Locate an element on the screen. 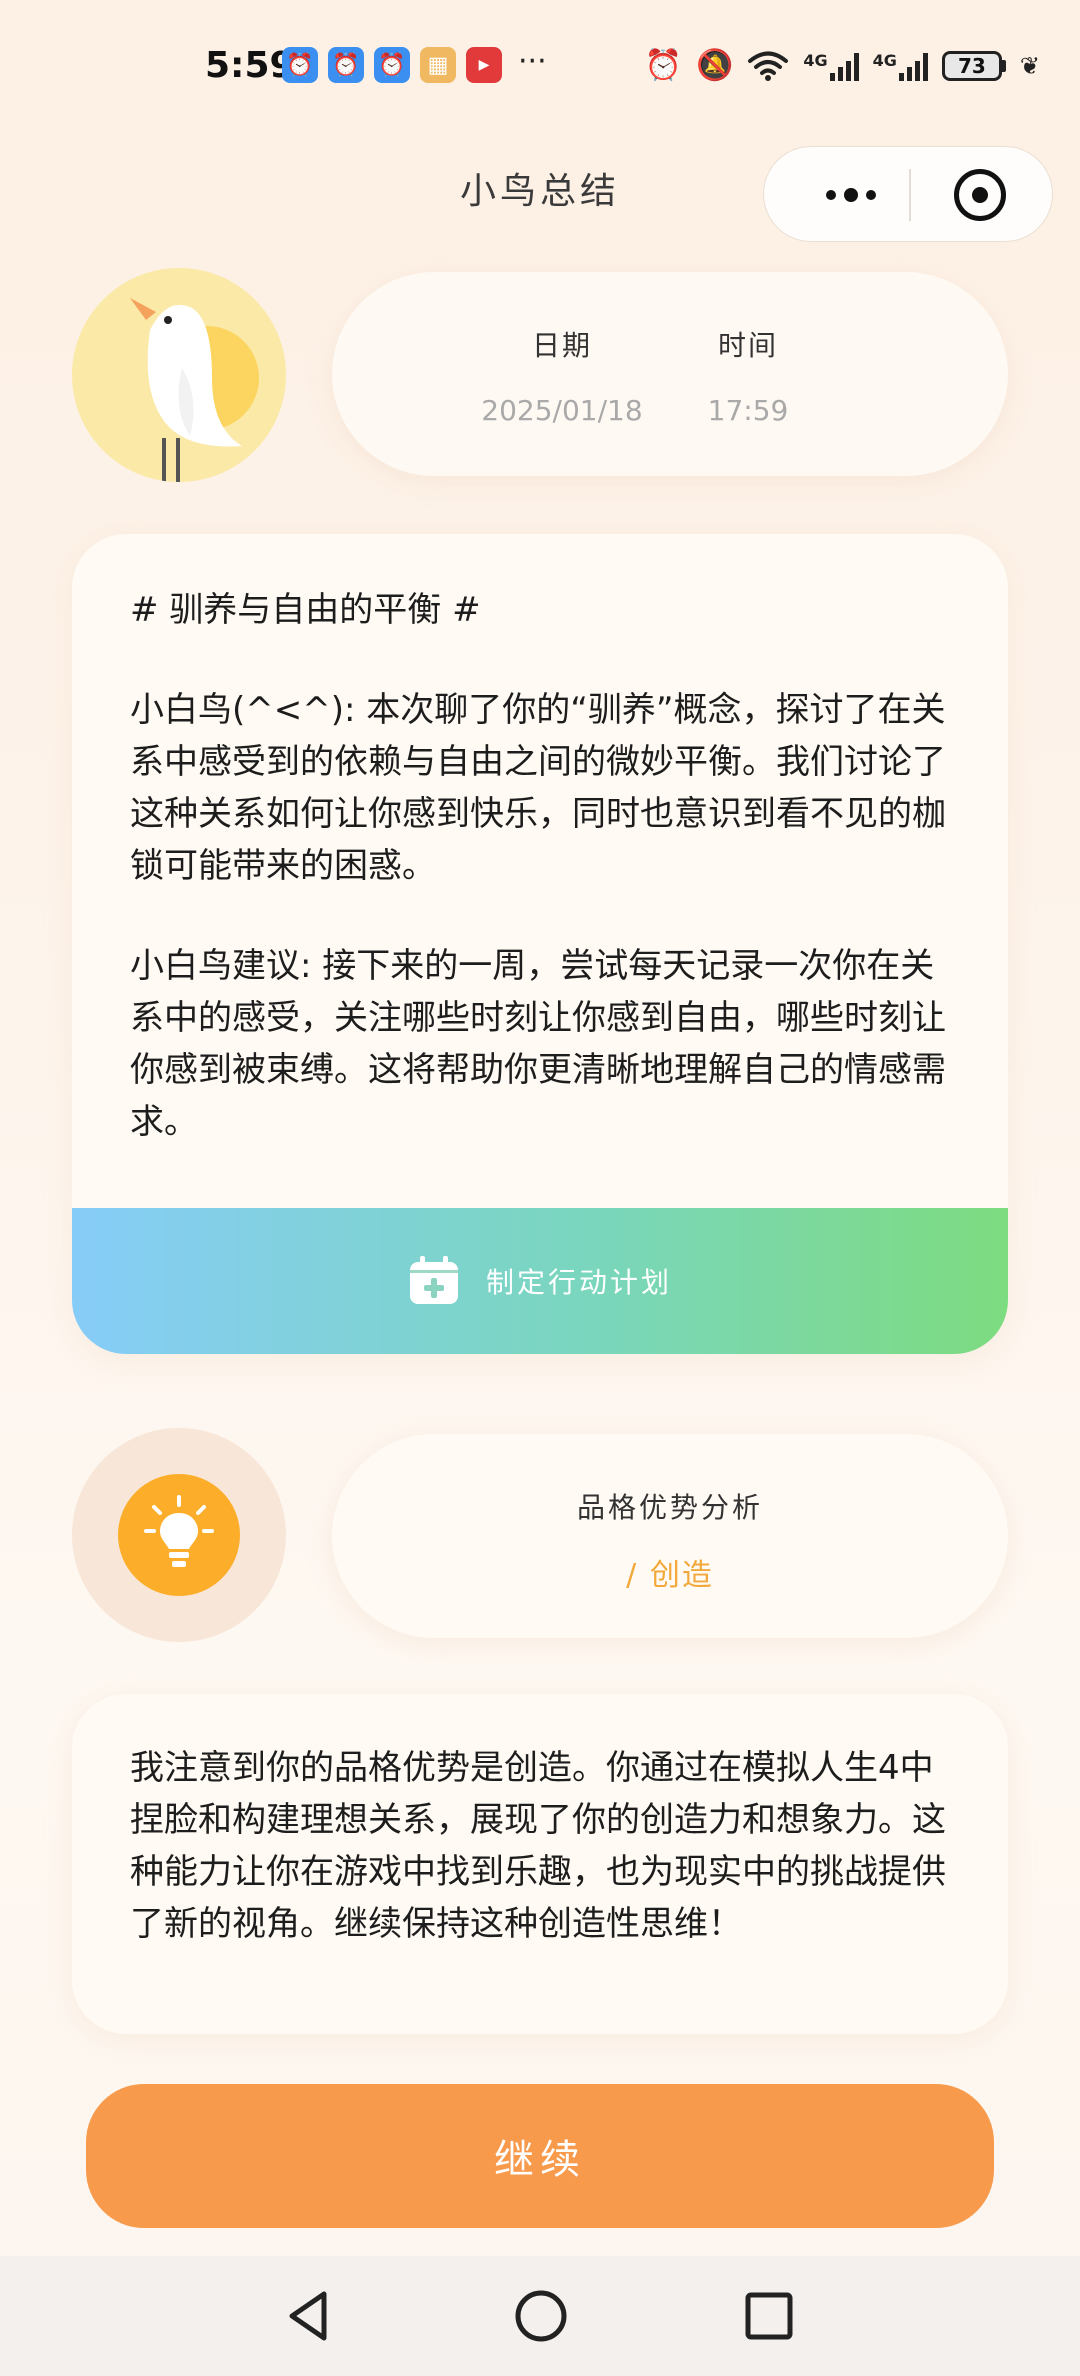 This screenshot has width=1080, height=2376. status-bar: 5:59 ⏰ ⏰ ⏰ ▦ ▶ ··· ⏰ 🔕 4G 4G 73 ❦ is located at coordinates (540, 70).